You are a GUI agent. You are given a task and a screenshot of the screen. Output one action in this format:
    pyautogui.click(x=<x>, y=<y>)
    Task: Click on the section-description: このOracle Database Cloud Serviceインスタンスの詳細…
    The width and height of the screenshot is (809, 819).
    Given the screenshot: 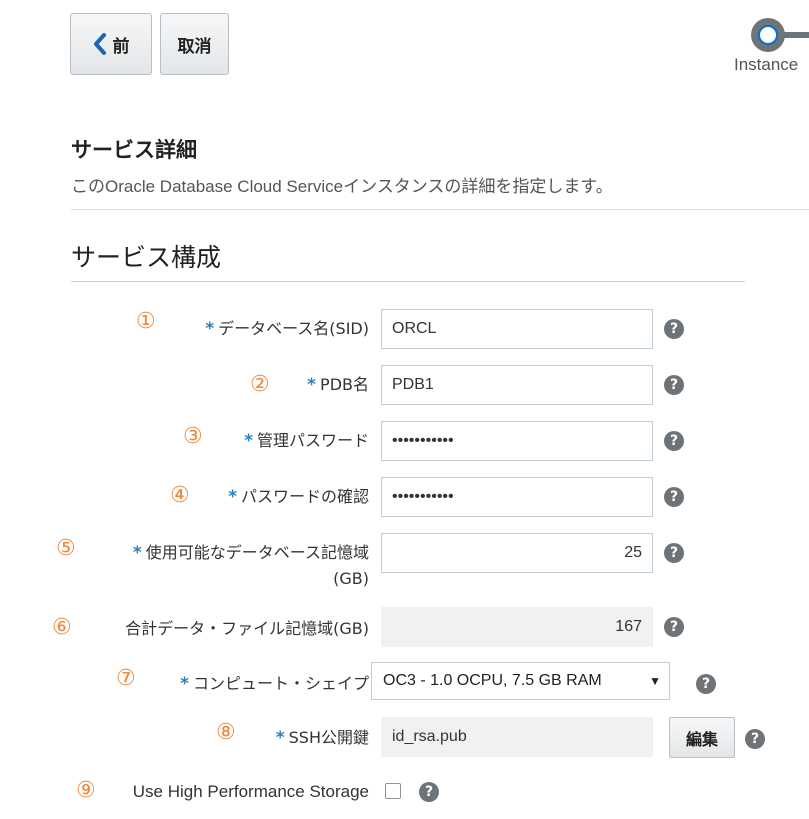 What is the action you would take?
    pyautogui.click(x=342, y=186)
    